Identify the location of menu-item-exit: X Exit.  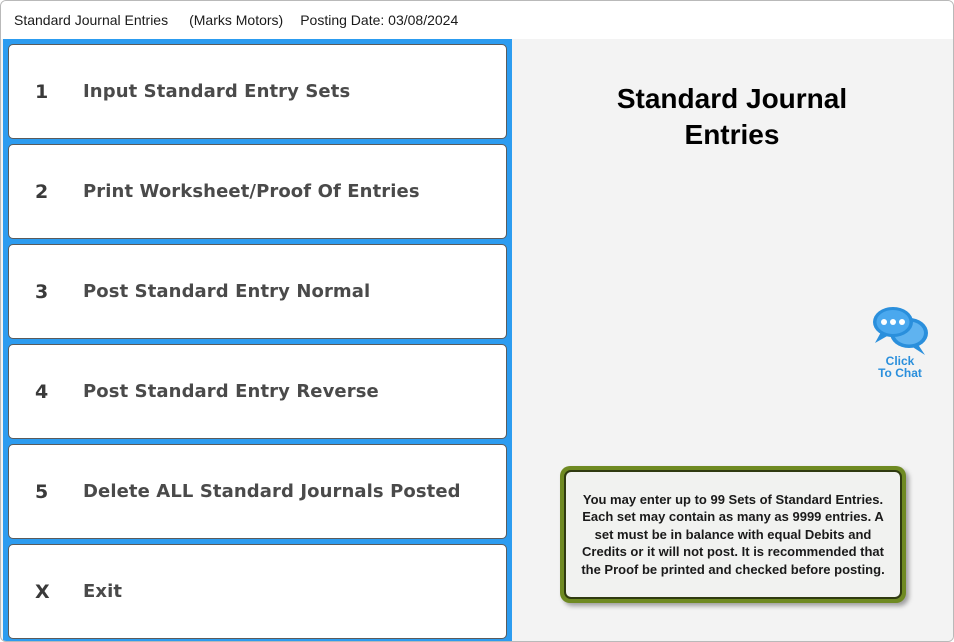
(257, 591).